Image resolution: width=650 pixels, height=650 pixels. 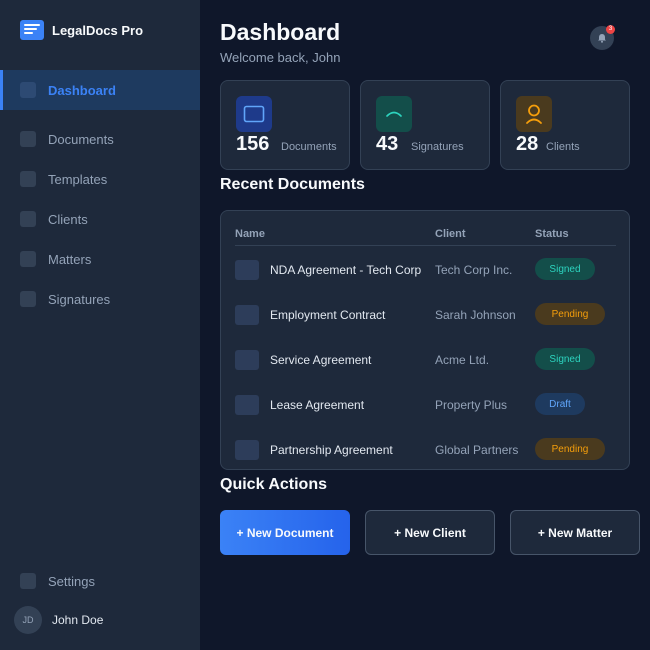 I want to click on client-name: Tech Corp Inc., so click(x=474, y=270).